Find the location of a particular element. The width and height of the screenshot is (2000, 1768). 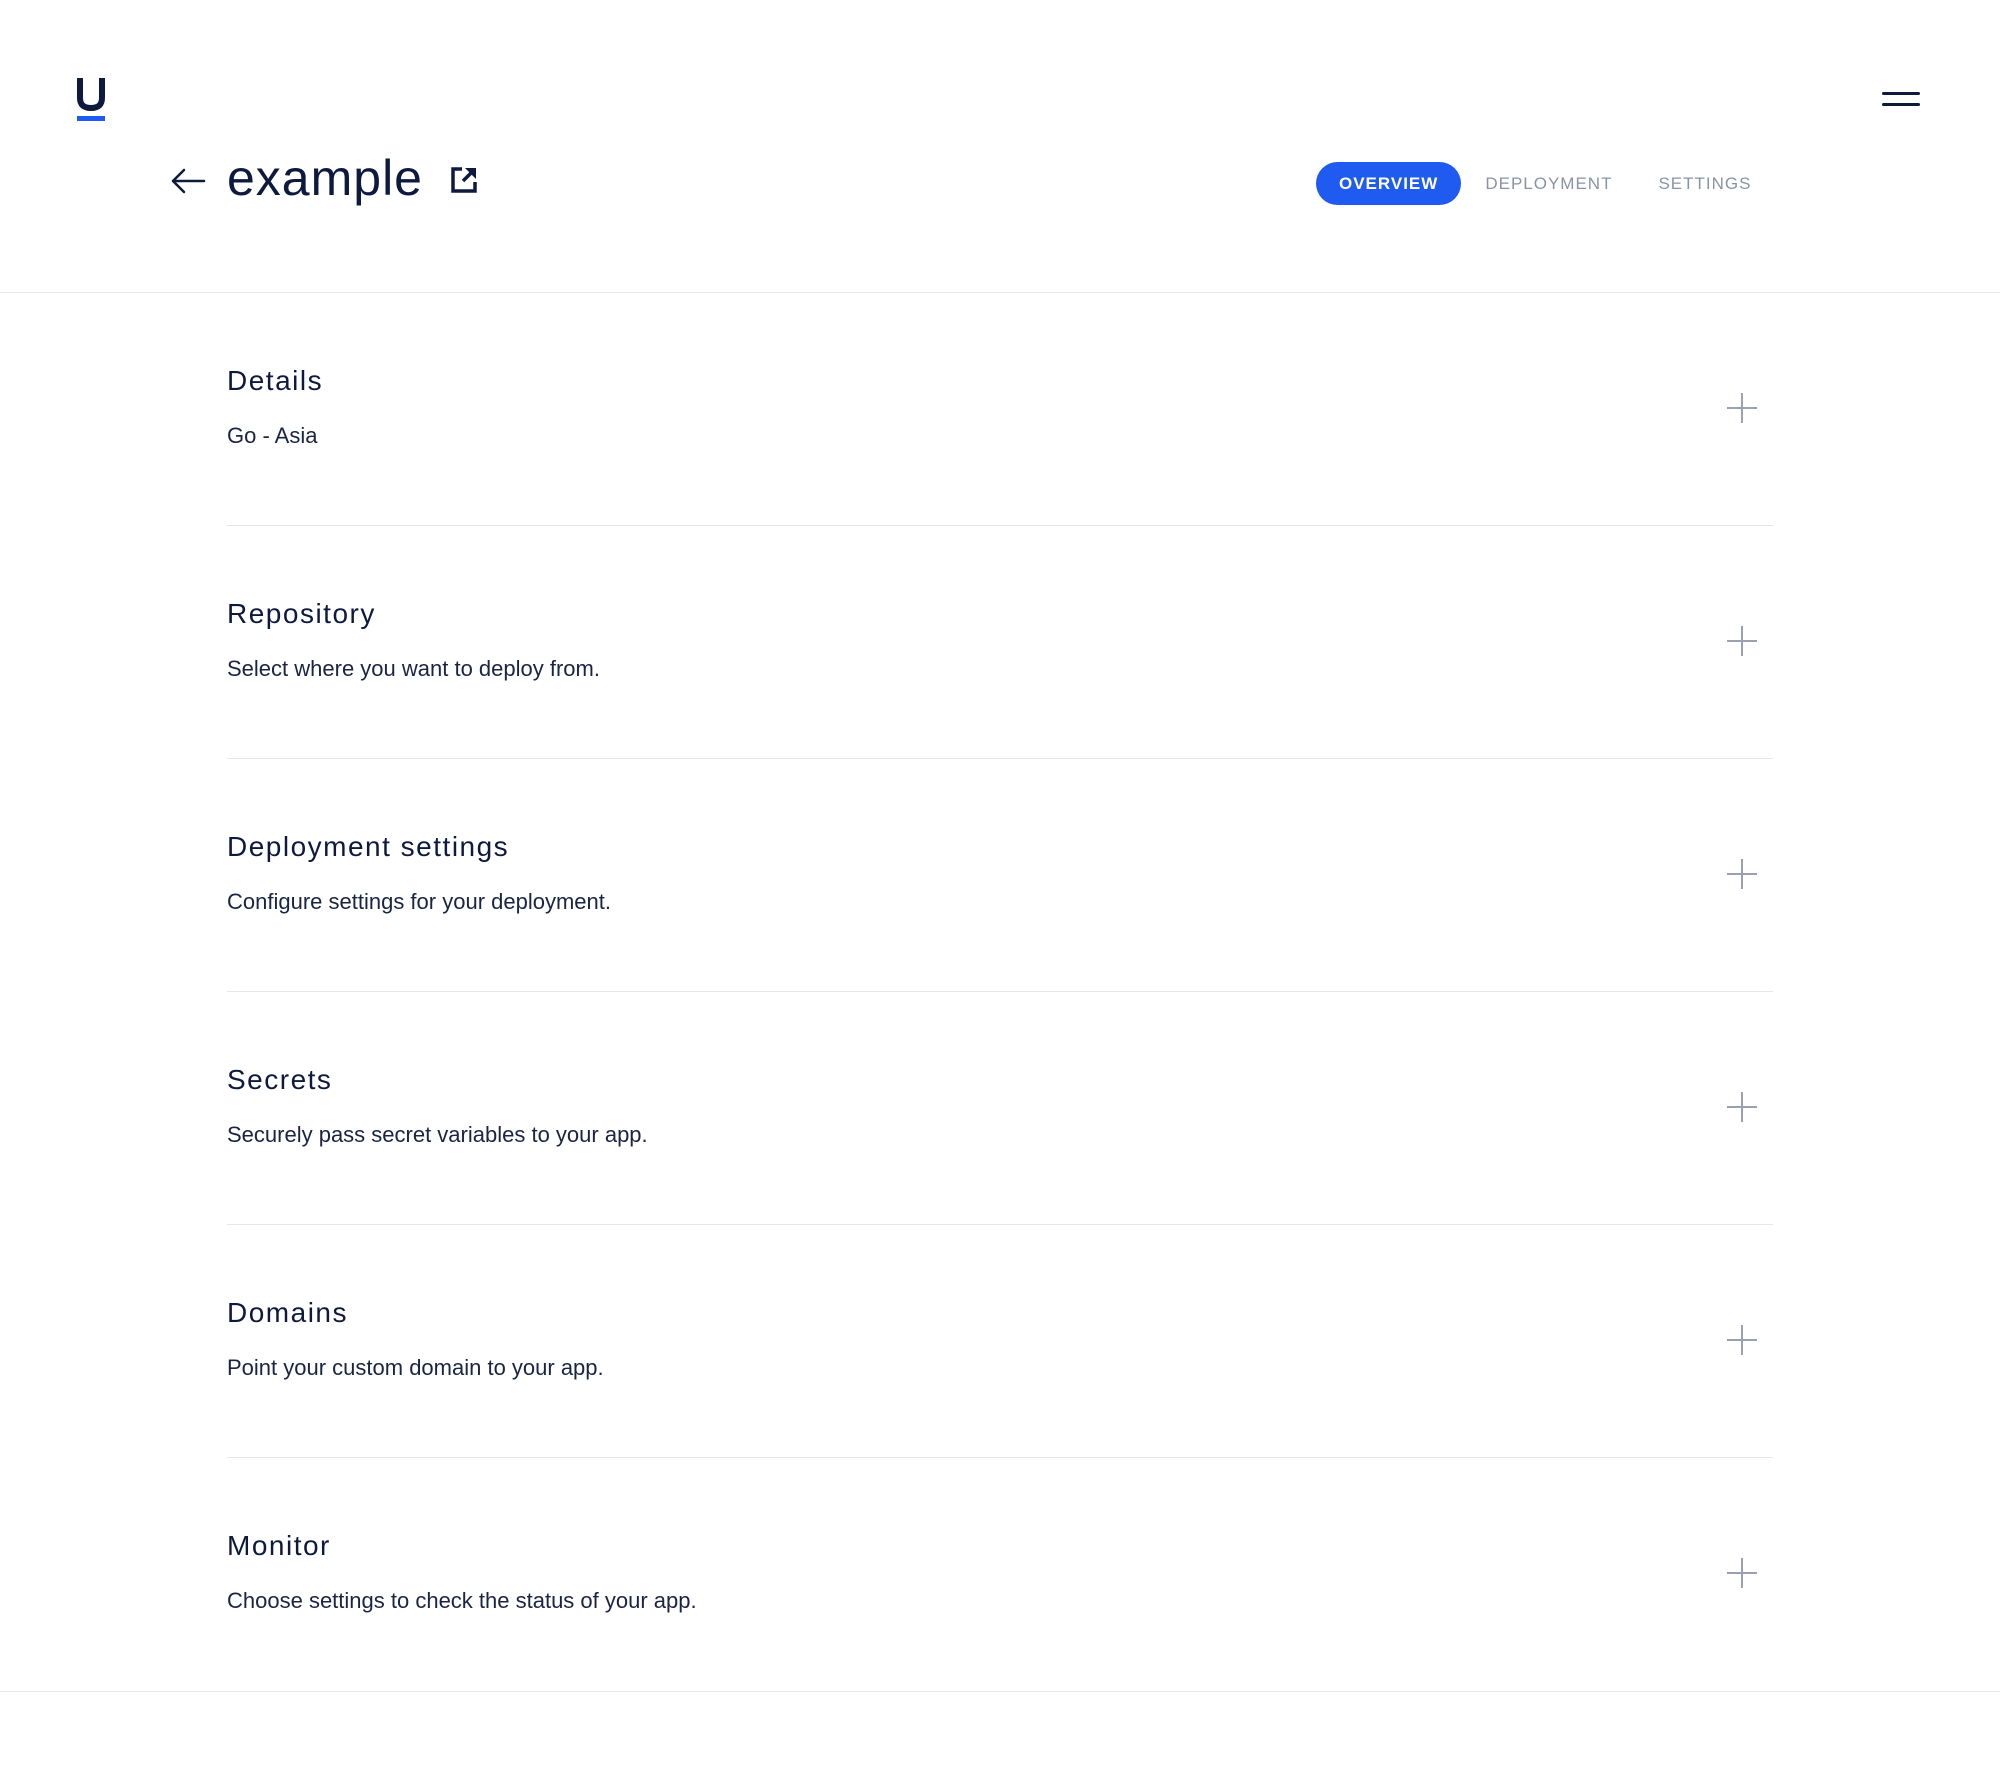

section-description: Select where you want to deploy from. is located at coordinates (413, 668).